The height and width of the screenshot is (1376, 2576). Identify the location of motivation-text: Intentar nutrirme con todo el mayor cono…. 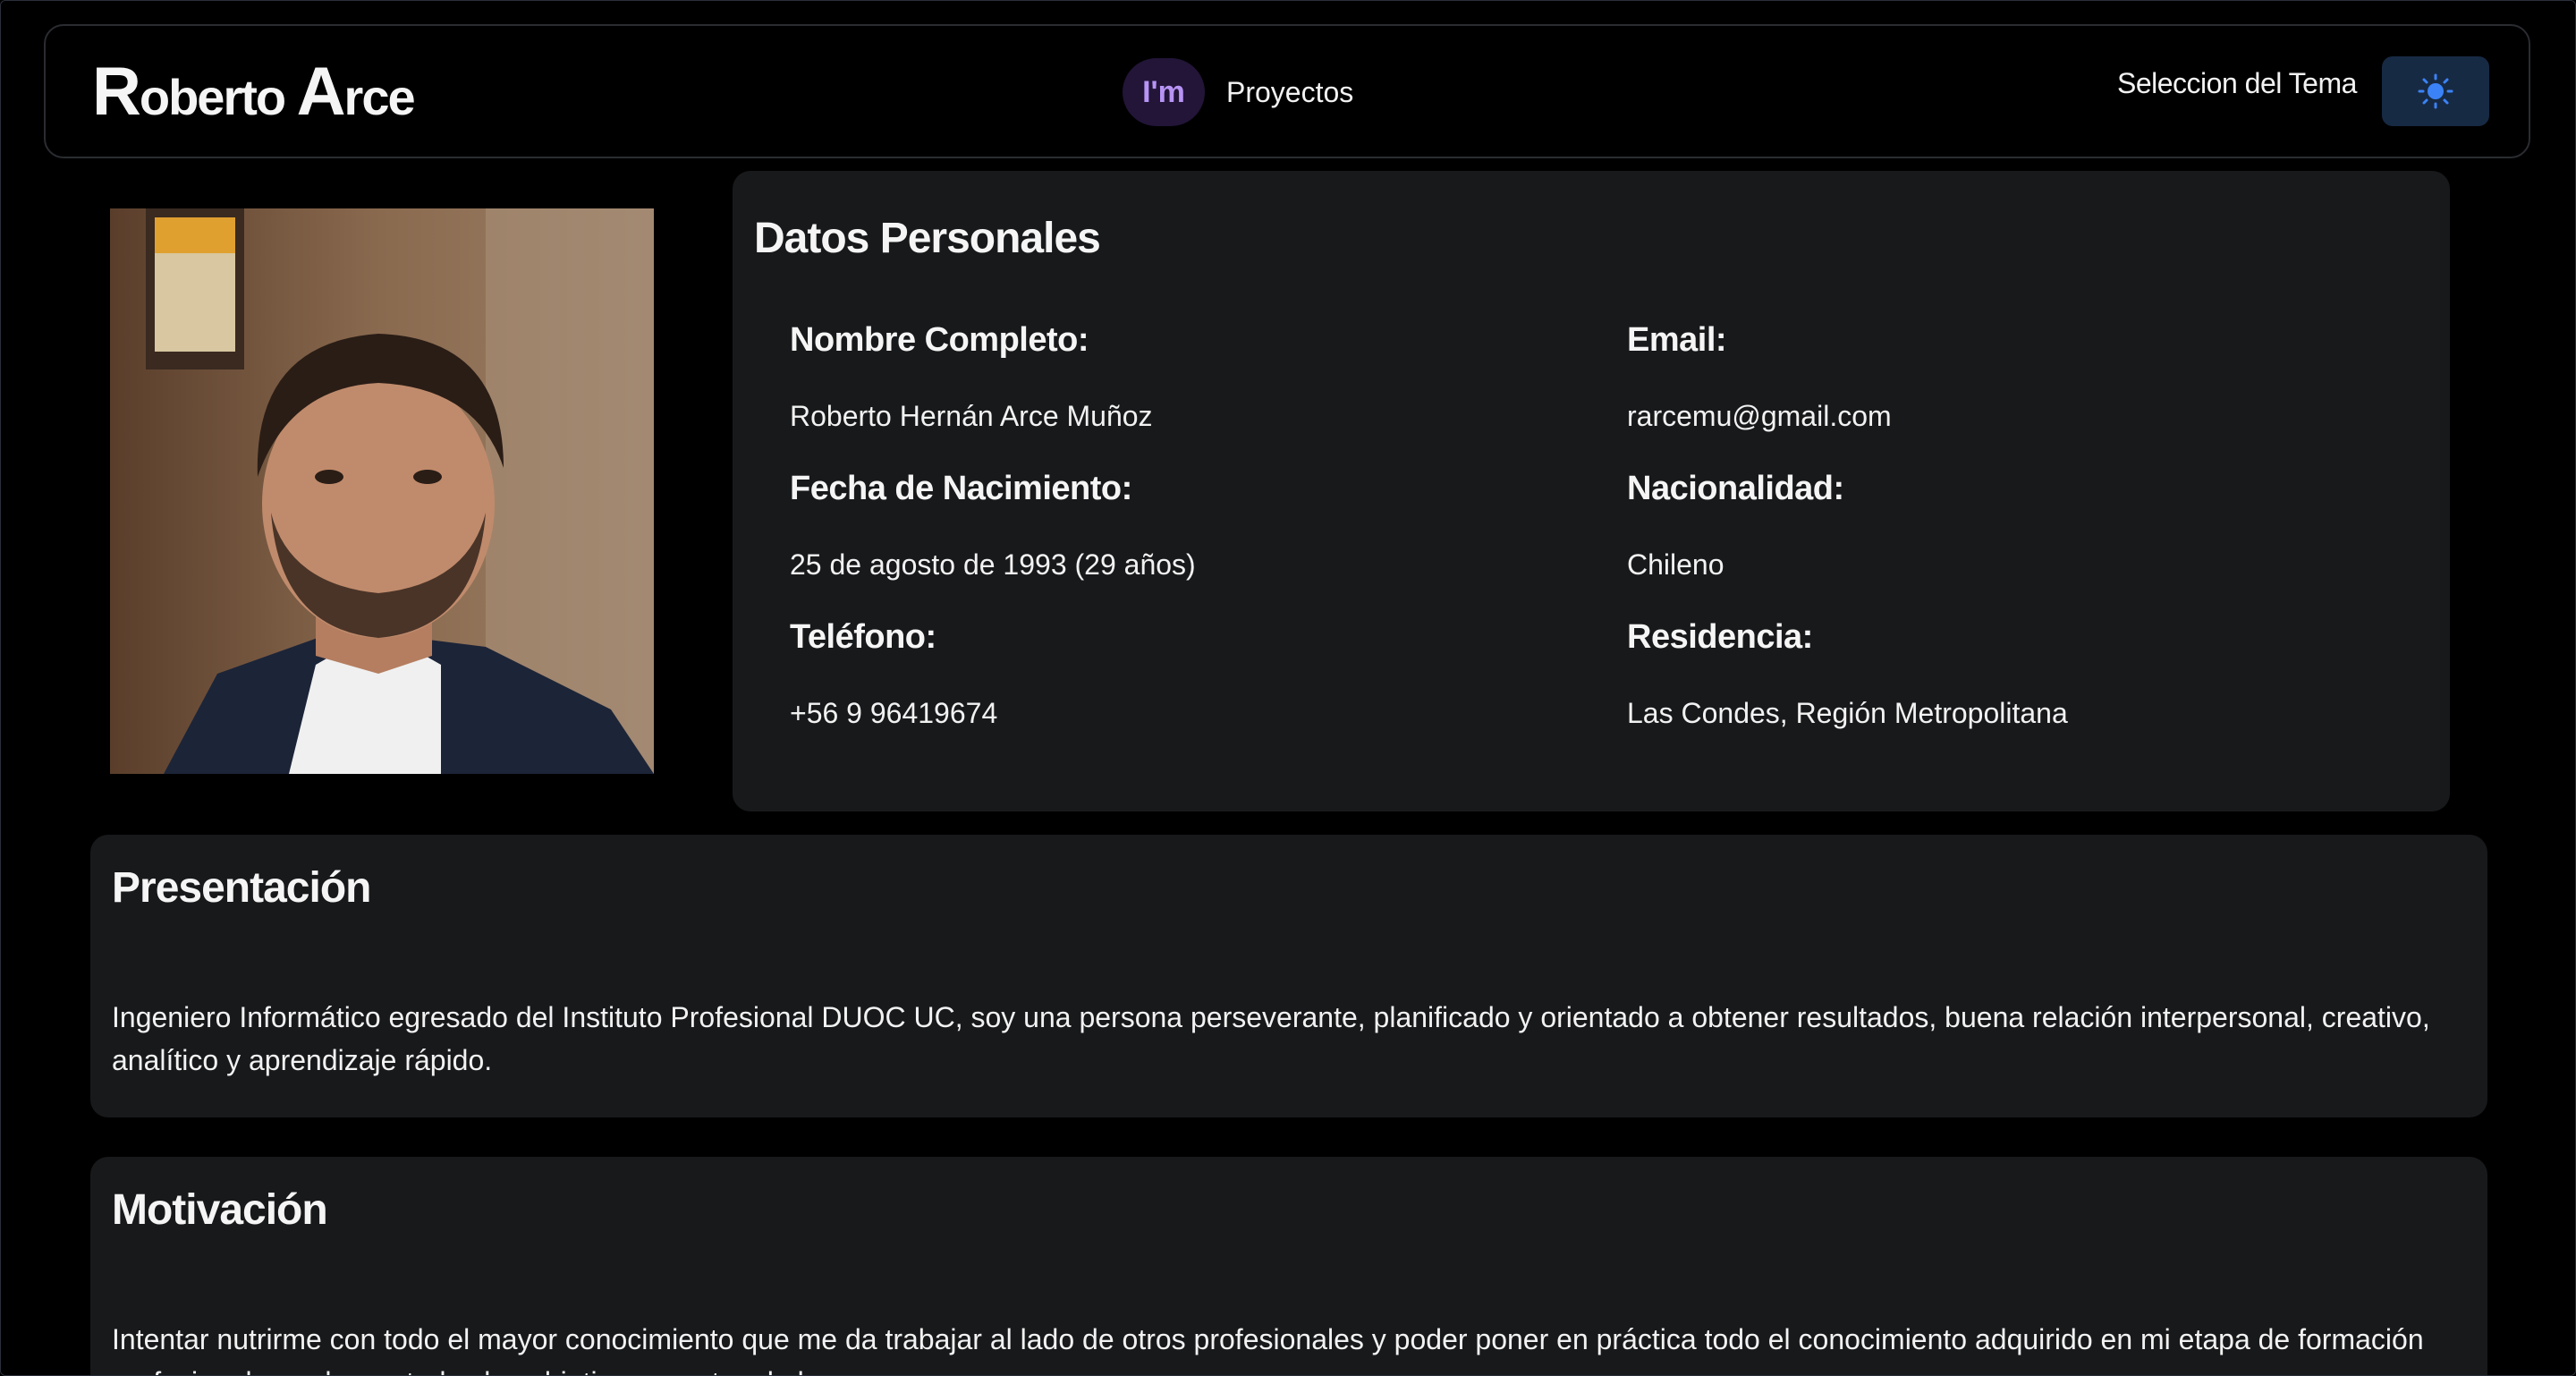
(1268, 1349).